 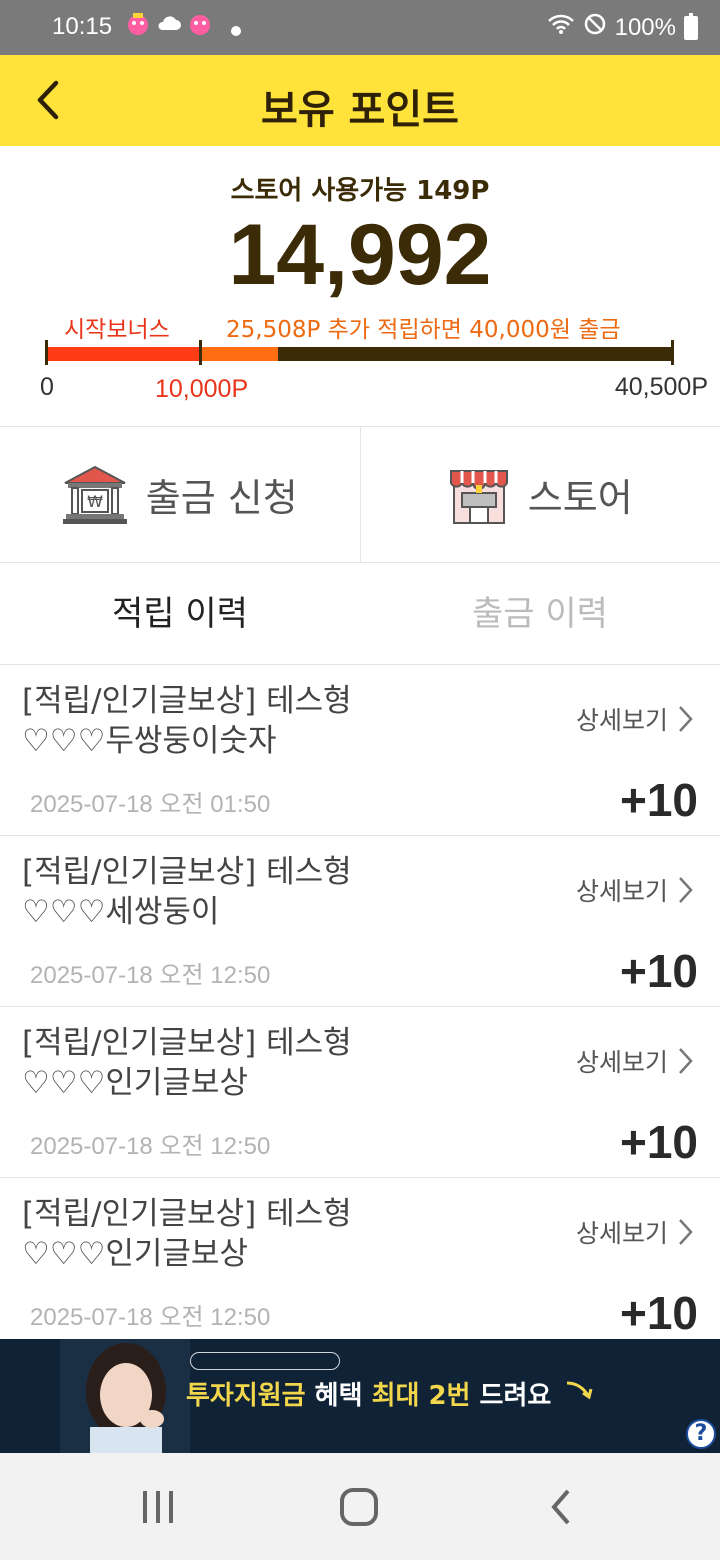 I want to click on more-notifications-dot-icon, so click(x=236, y=30).